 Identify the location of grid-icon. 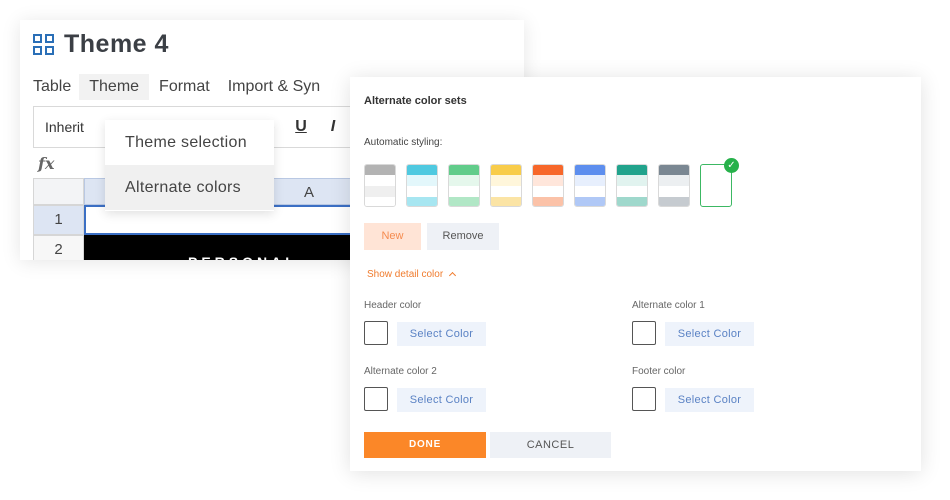
(43, 44).